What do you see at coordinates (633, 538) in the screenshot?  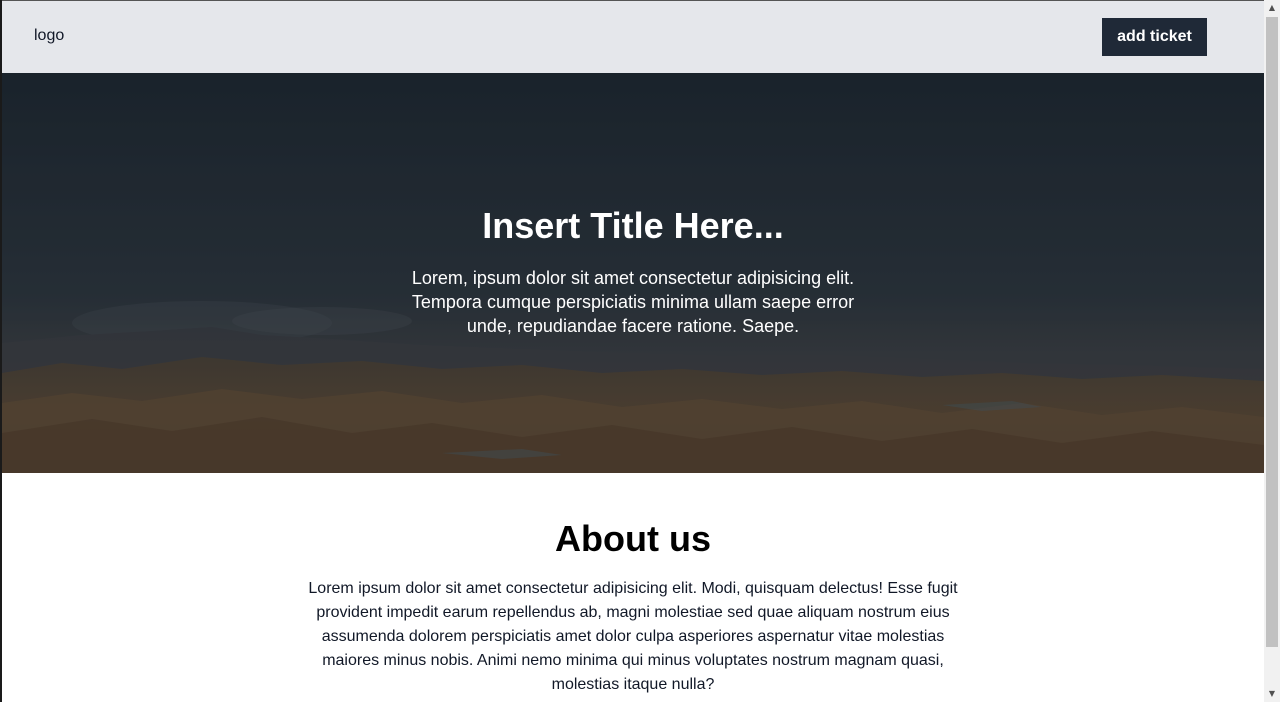 I see `about-title: About us` at bounding box center [633, 538].